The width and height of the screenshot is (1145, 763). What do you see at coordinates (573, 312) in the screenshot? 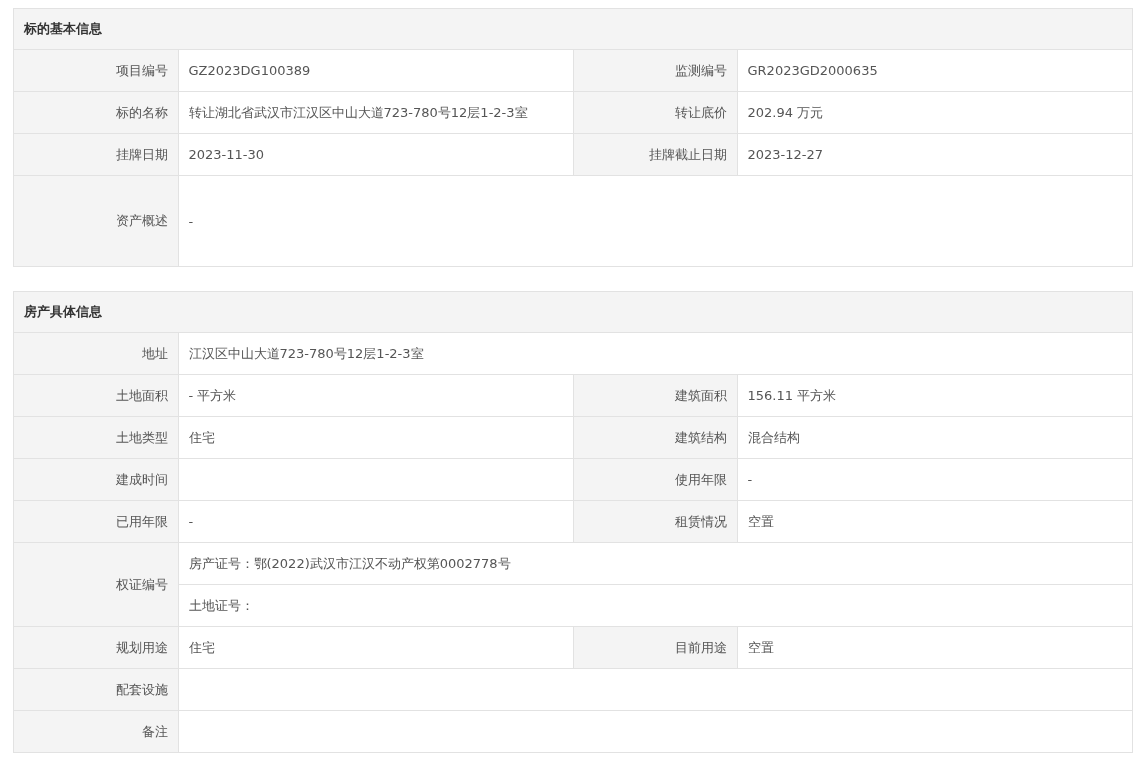
I see `section-title: 房产具体信息` at bounding box center [573, 312].